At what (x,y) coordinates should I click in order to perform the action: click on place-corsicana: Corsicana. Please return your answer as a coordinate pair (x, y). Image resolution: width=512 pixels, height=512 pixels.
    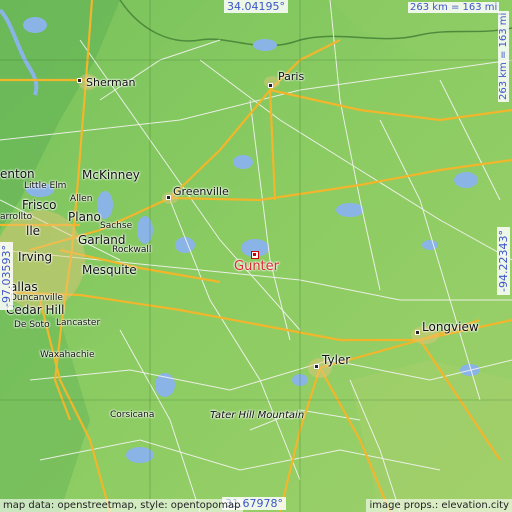
    Looking at the image, I should click on (132, 415).